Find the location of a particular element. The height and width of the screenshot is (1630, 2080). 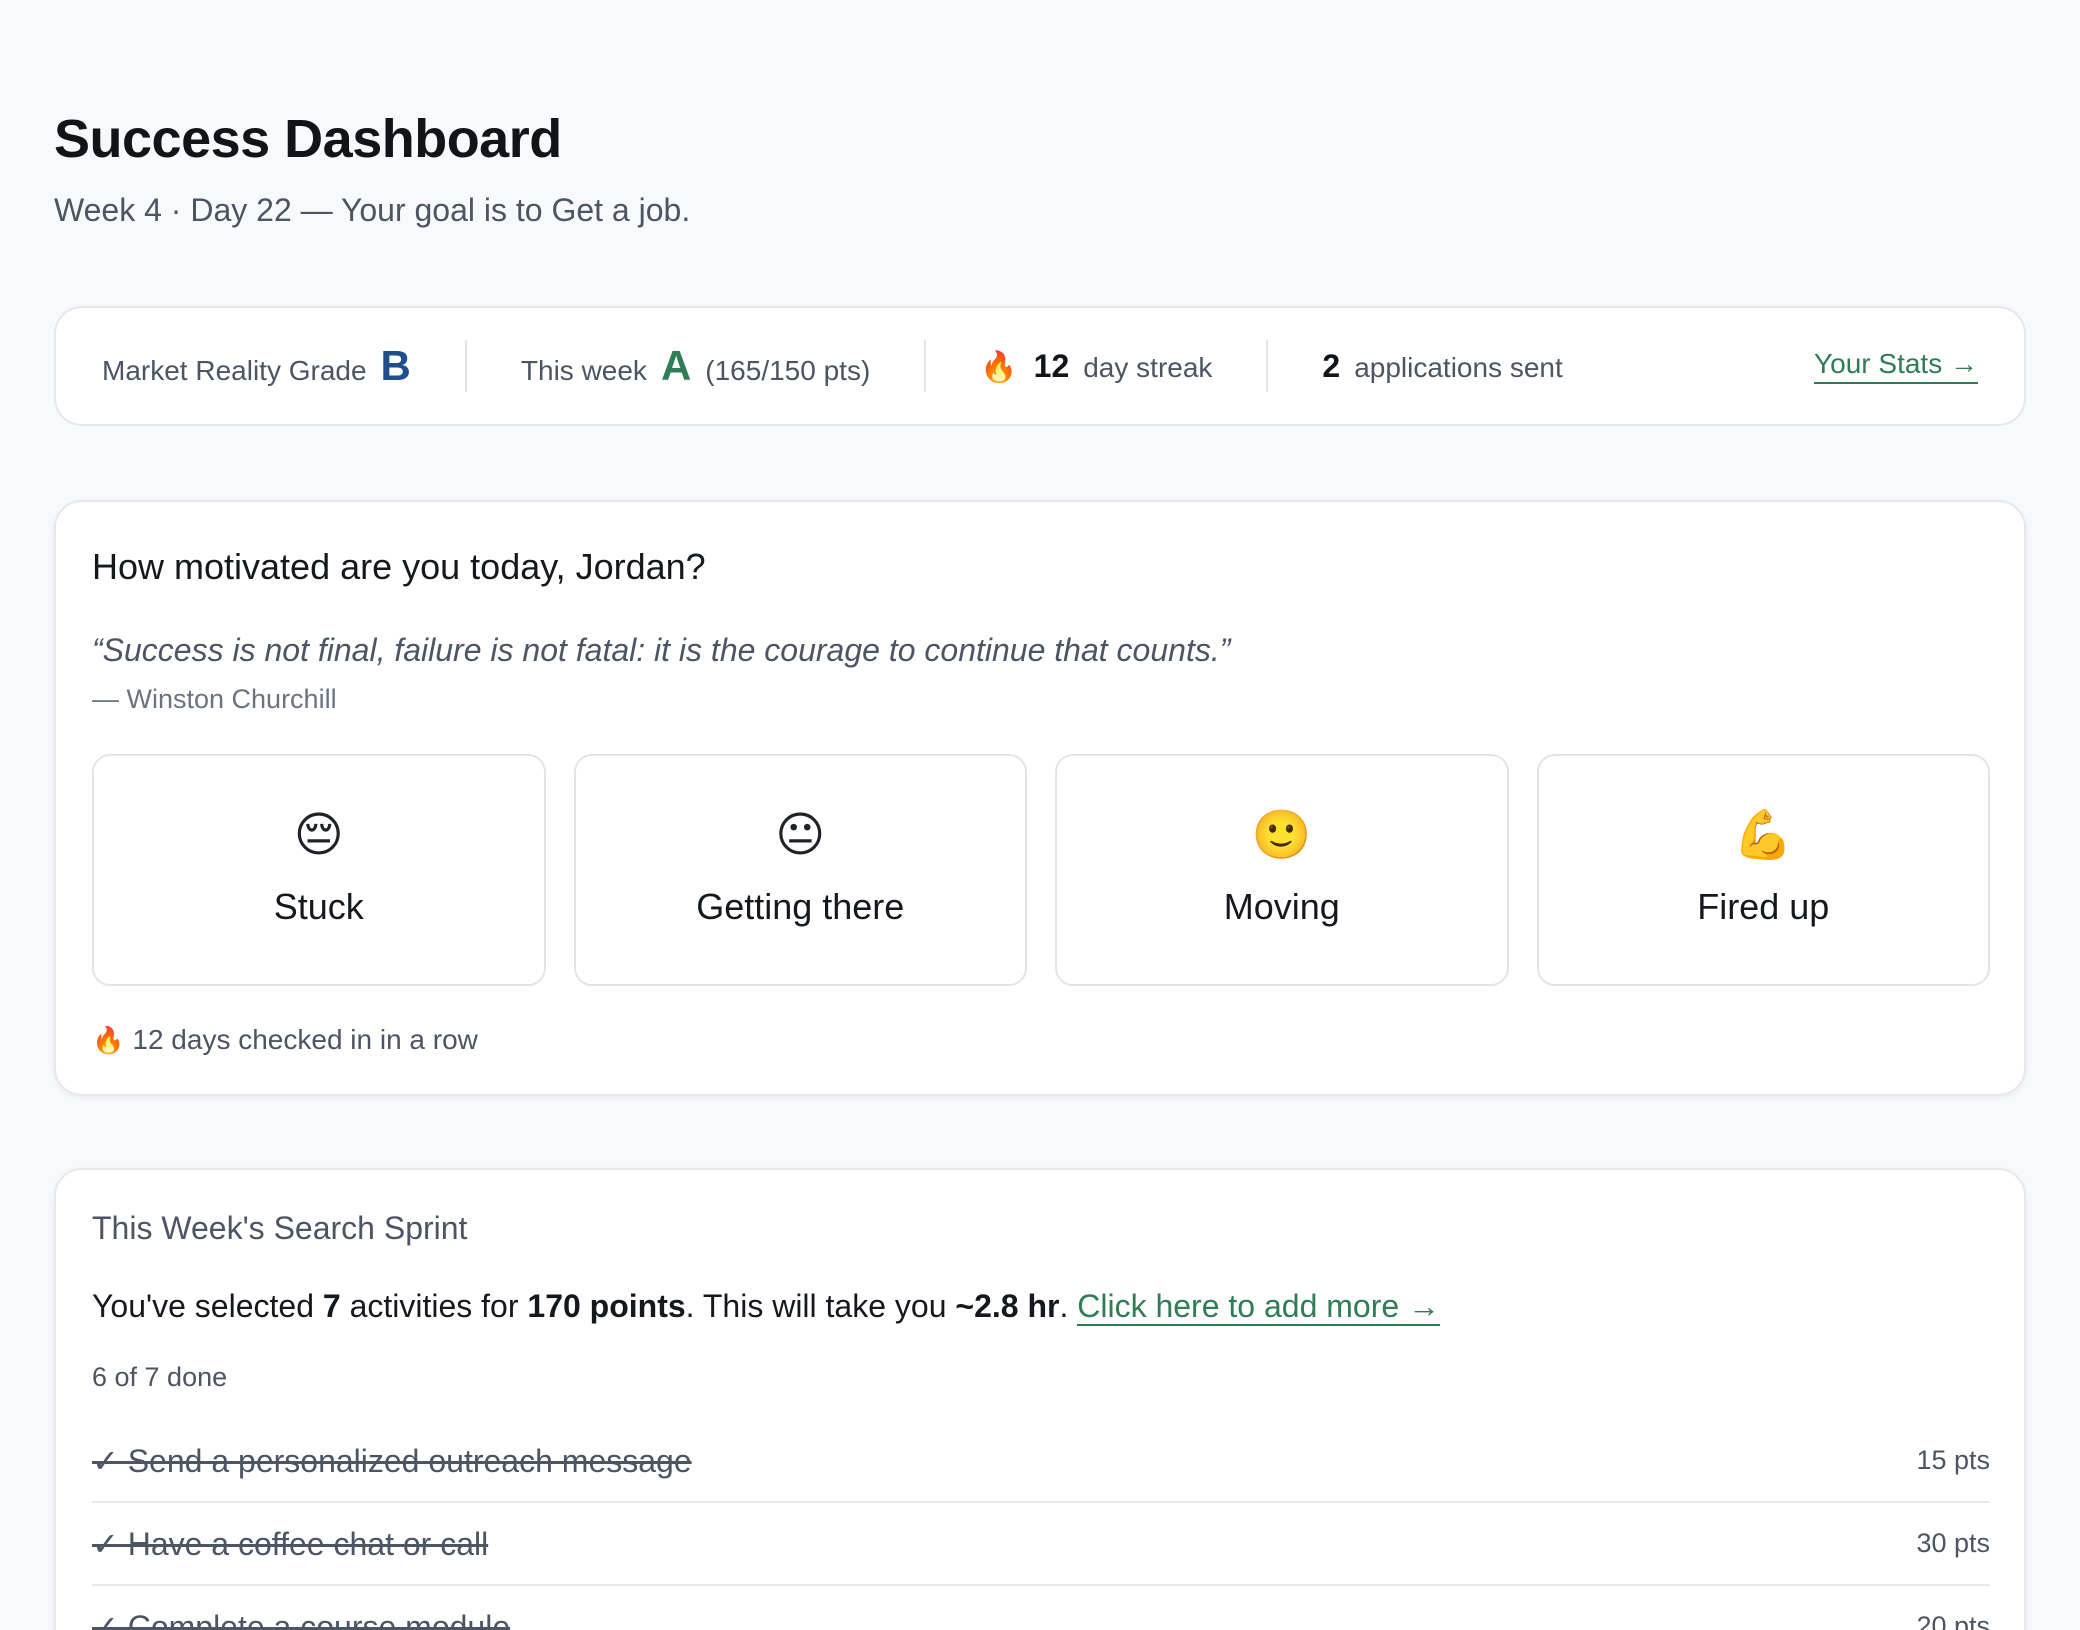

market-grade-value: B is located at coordinates (395, 365).